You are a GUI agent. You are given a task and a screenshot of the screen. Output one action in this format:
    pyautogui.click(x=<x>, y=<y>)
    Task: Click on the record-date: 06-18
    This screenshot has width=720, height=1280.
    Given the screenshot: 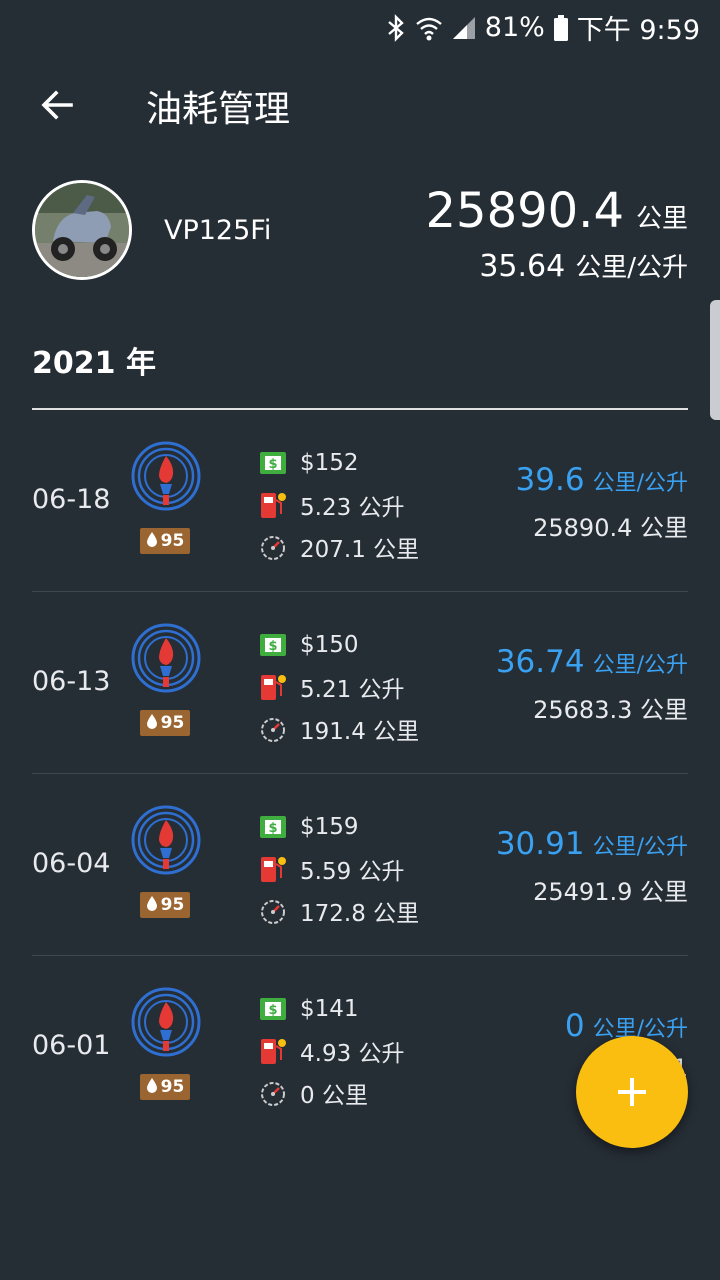 What is the action you would take?
    pyautogui.click(x=71, y=499)
    